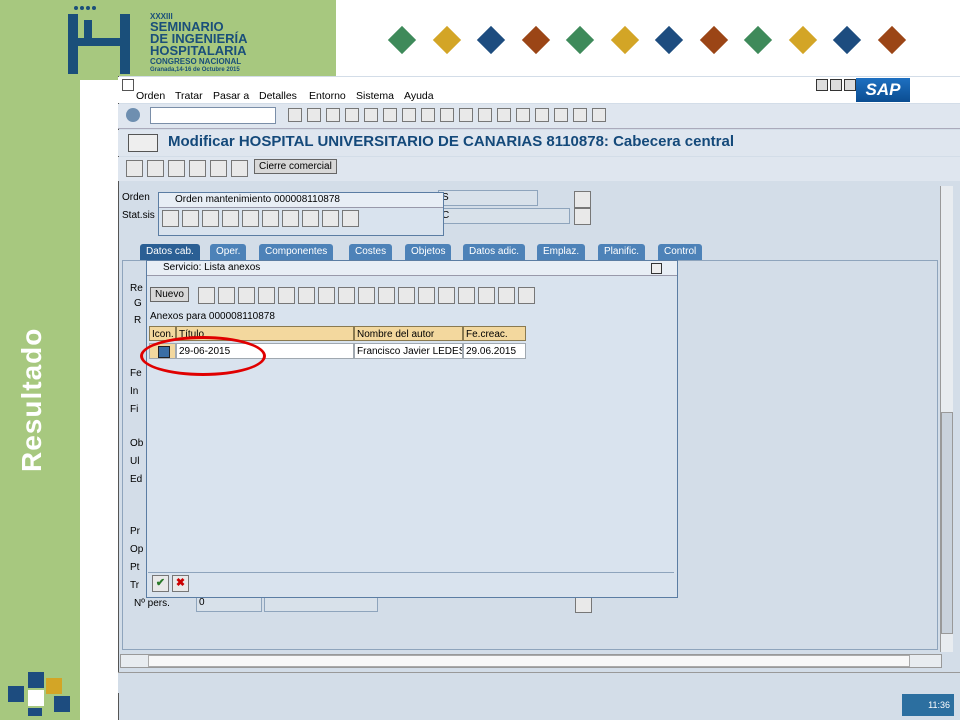  What do you see at coordinates (582, 216) in the screenshot?
I see `status-check-icon` at bounding box center [582, 216].